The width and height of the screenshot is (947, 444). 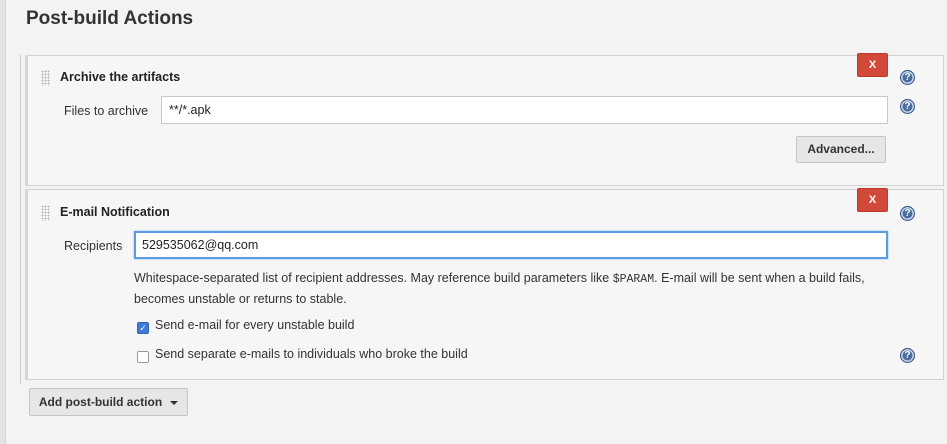 What do you see at coordinates (3, 222) in the screenshot?
I see `page-left-rule` at bounding box center [3, 222].